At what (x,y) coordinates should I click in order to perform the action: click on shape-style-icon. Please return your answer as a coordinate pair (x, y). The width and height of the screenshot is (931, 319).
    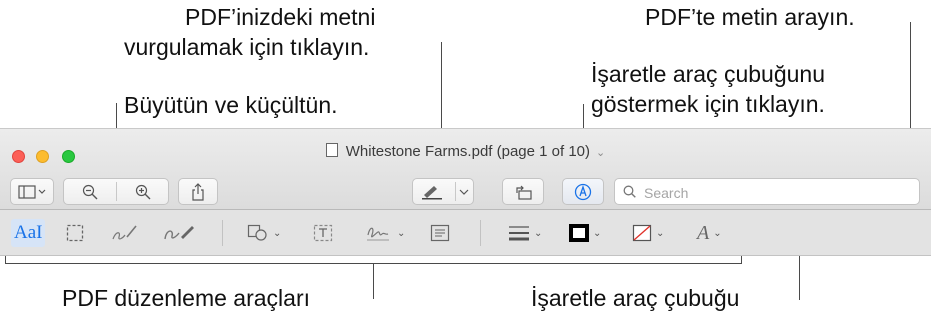
    Looking at the image, I should click on (519, 233).